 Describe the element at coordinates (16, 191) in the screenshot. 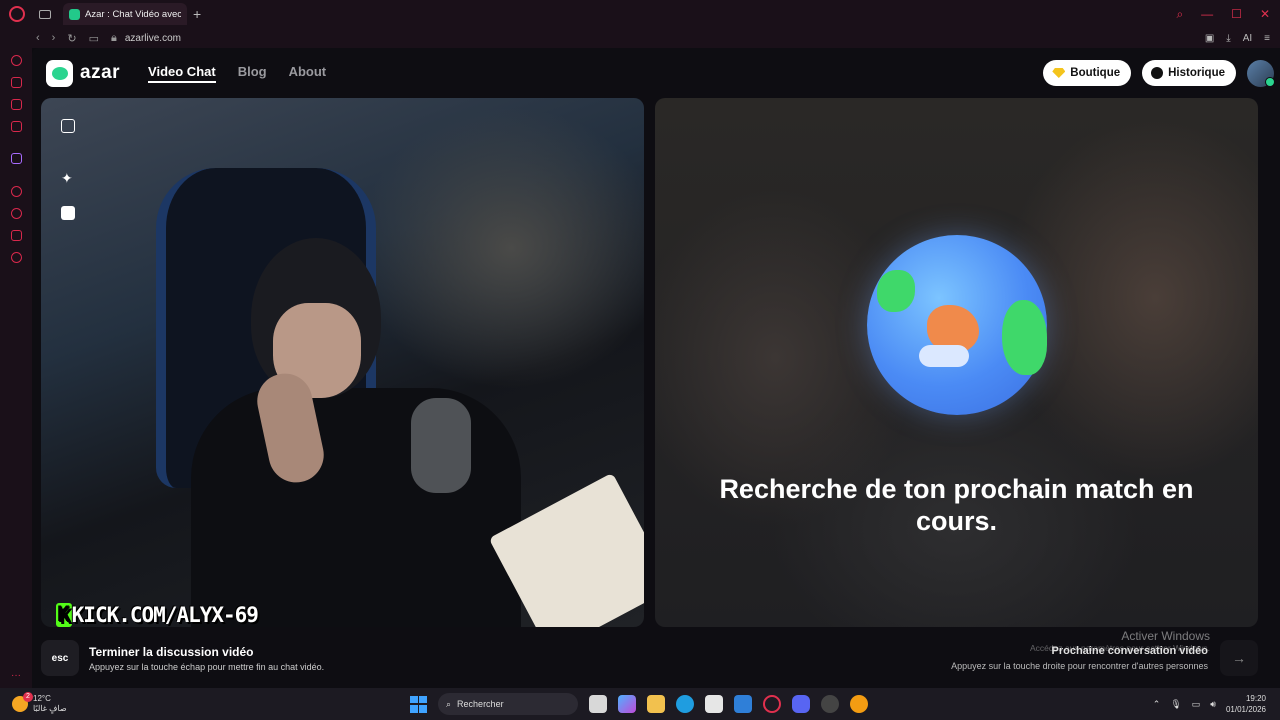

I see `player-icon` at that location.